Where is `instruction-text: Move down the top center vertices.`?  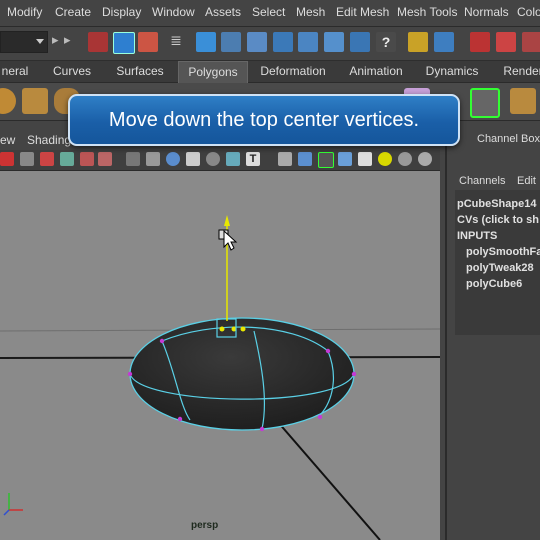 instruction-text: Move down the top center vertices. is located at coordinates (264, 120).